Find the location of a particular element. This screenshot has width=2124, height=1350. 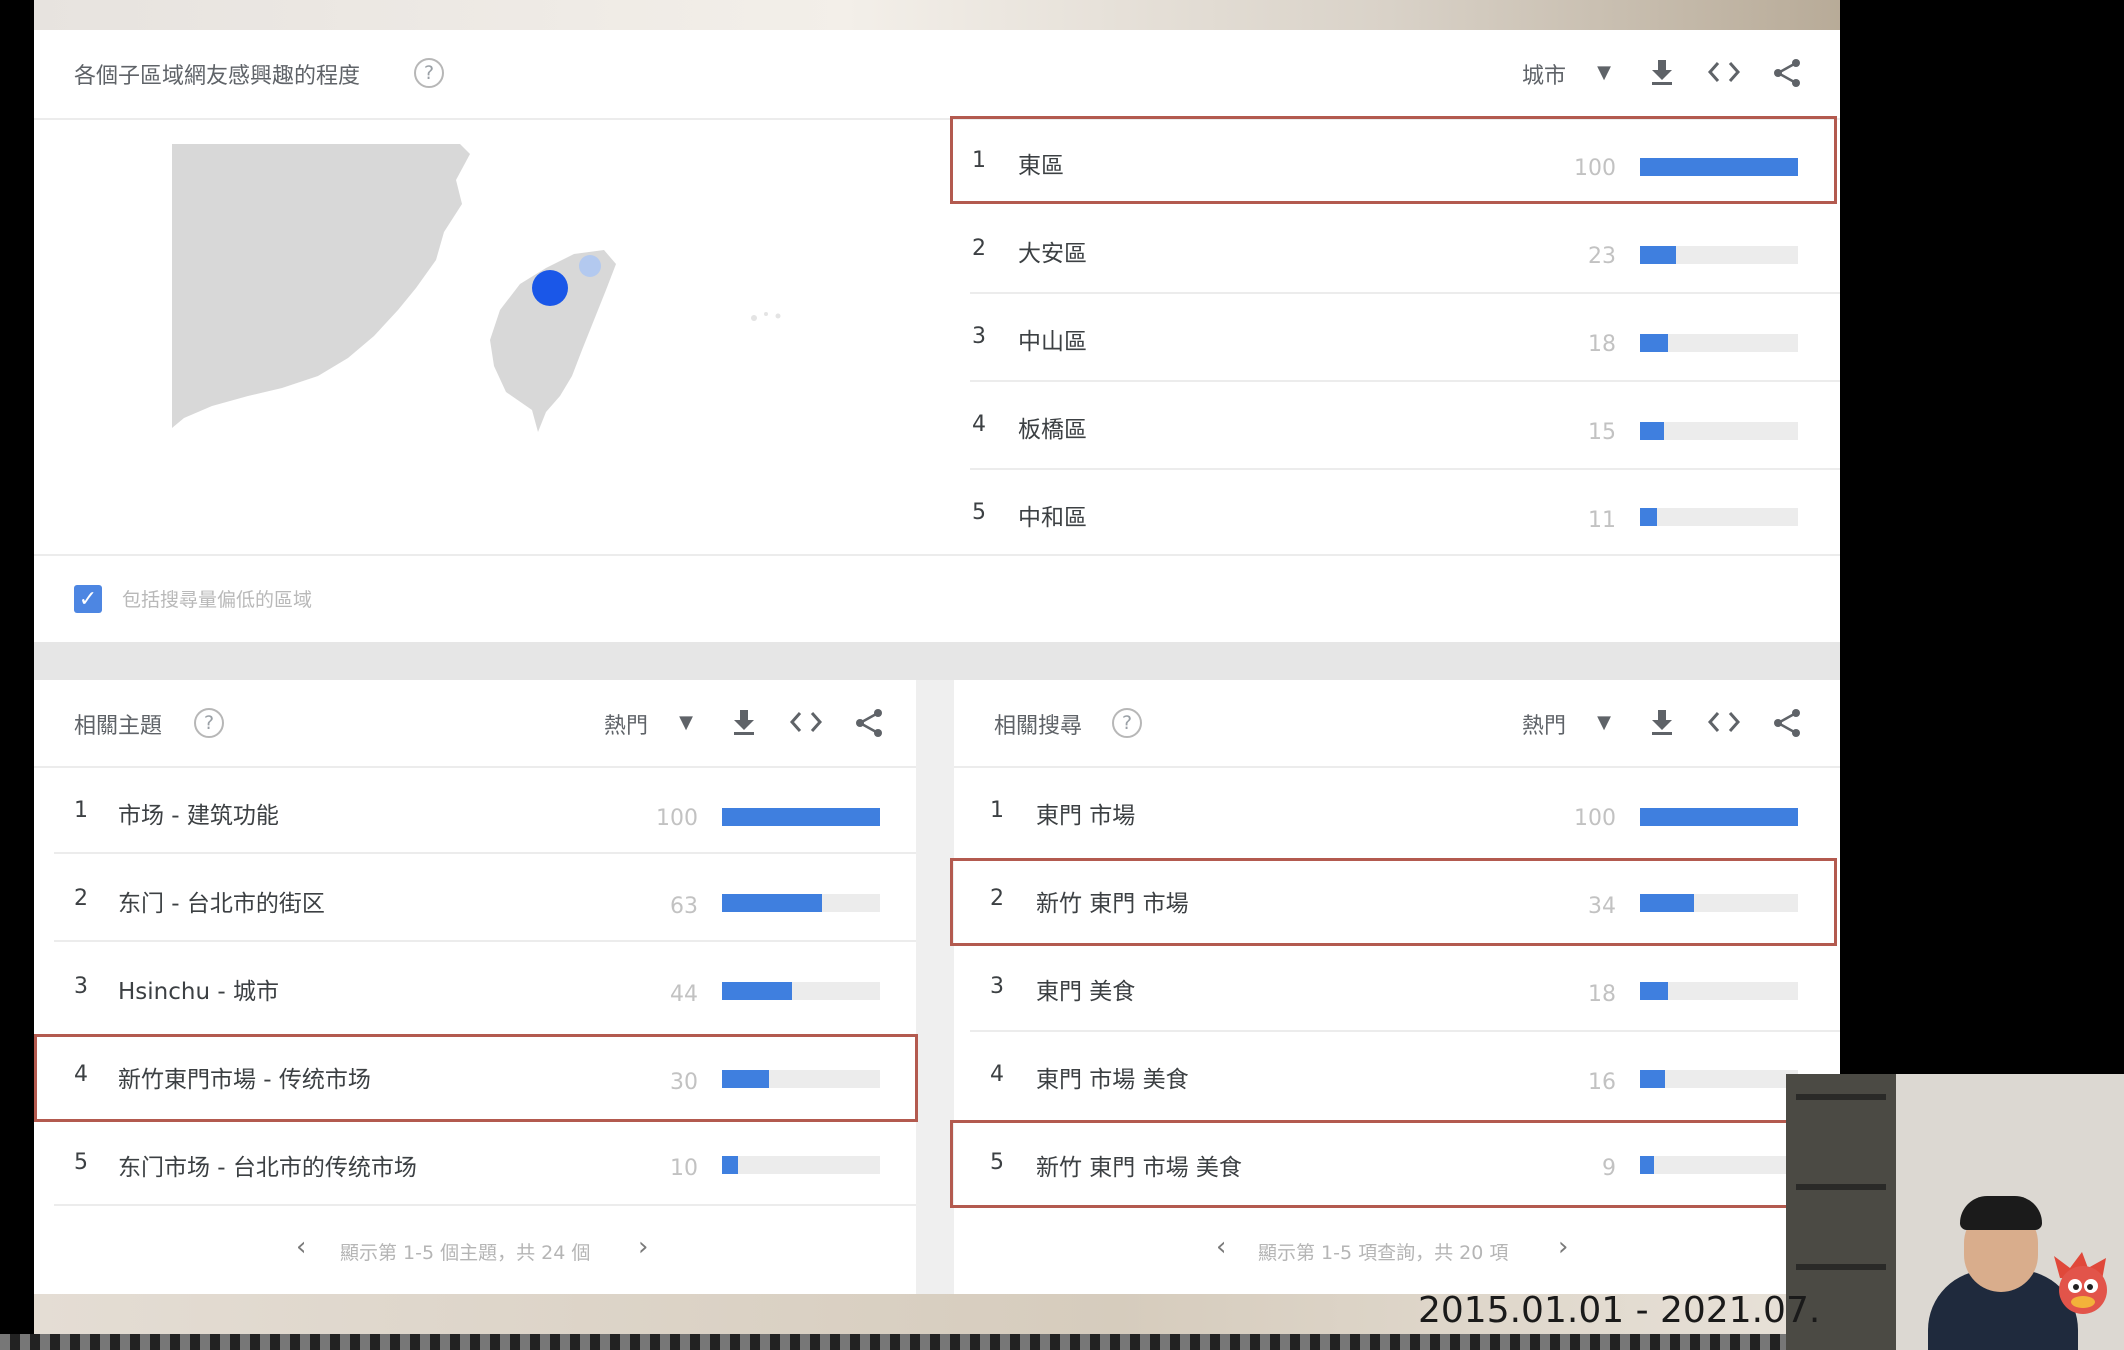

related-topics-title: 相關主題 is located at coordinates (118, 726).